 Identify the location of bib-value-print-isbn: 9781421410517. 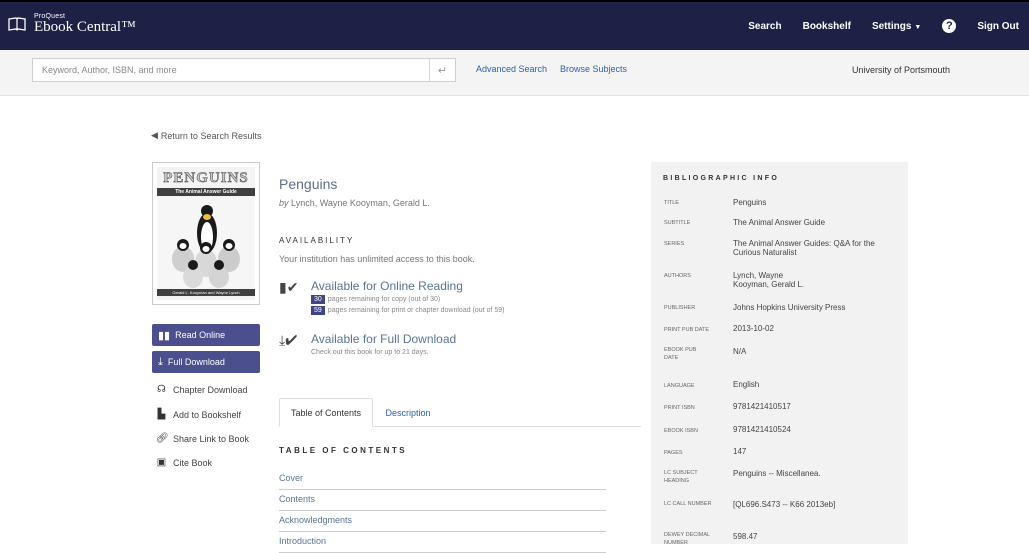
(762, 406).